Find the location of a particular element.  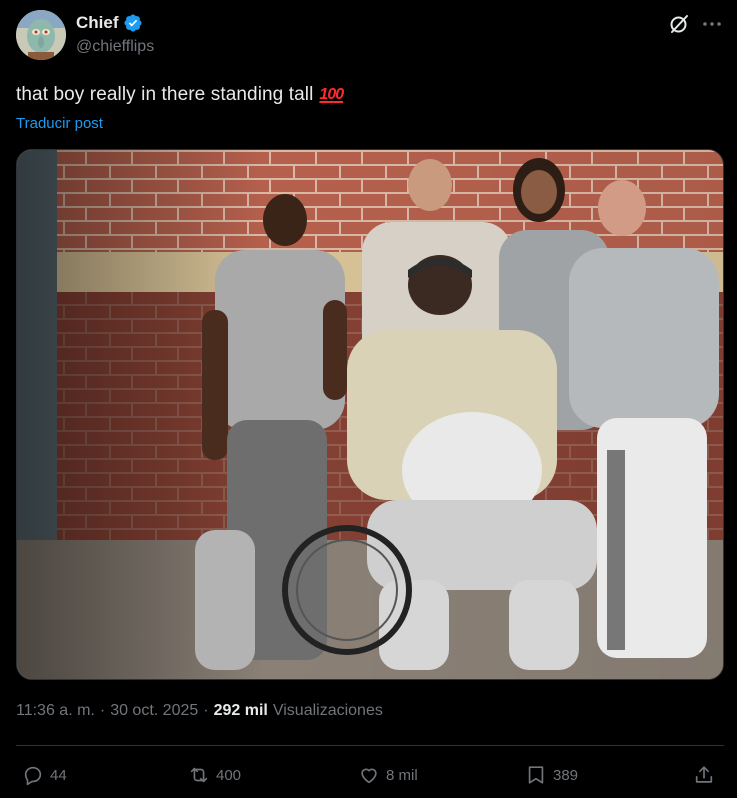

share-button is located at coordinates (704, 775).